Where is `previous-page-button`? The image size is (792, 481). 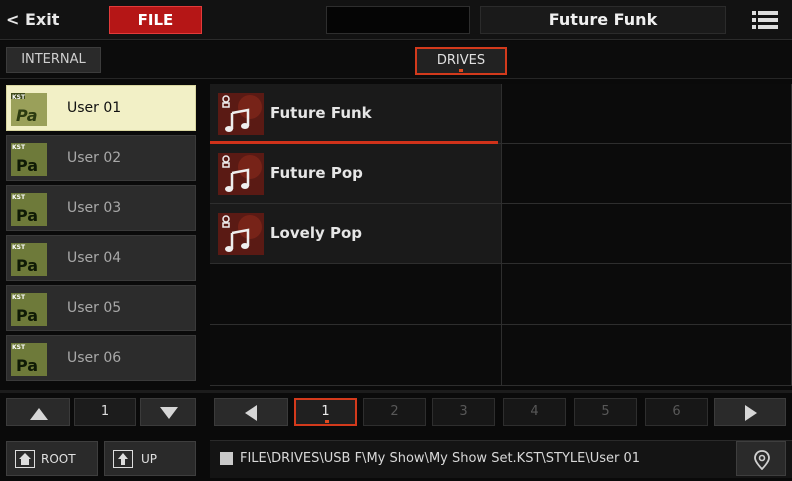 previous-page-button is located at coordinates (251, 412).